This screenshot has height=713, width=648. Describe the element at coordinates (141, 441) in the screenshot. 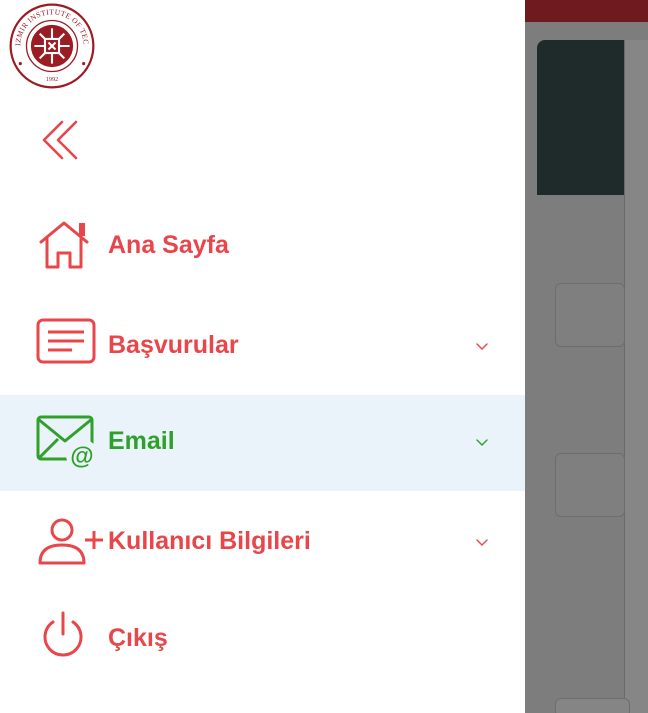

I see `menu-label-email: Email` at that location.